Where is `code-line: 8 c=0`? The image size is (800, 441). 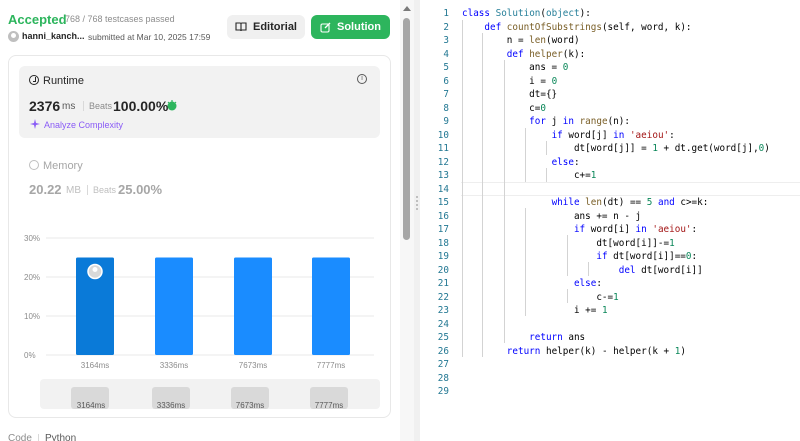
code-line: 8 c=0 is located at coordinates (610, 109).